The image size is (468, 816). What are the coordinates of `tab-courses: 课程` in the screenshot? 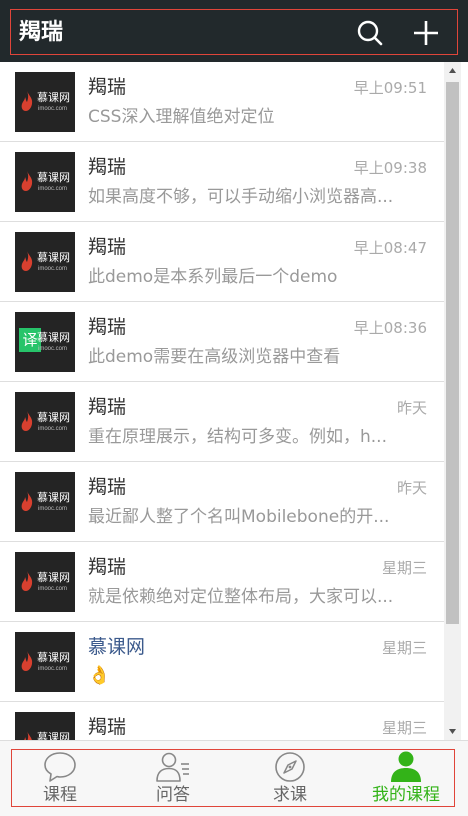 It's located at (60, 779).